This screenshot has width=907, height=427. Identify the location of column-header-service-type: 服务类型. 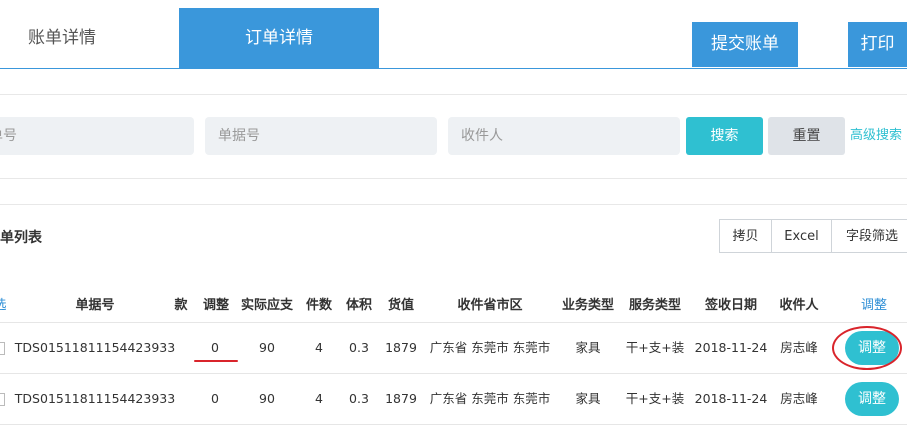
(655, 305).